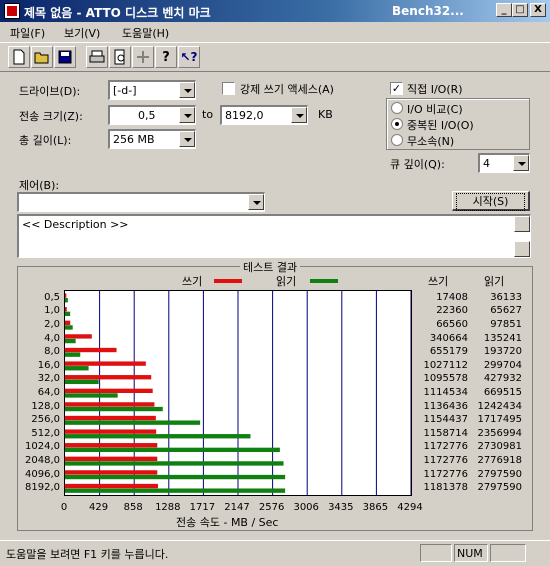  I want to click on status-pane-caps, so click(436, 553).